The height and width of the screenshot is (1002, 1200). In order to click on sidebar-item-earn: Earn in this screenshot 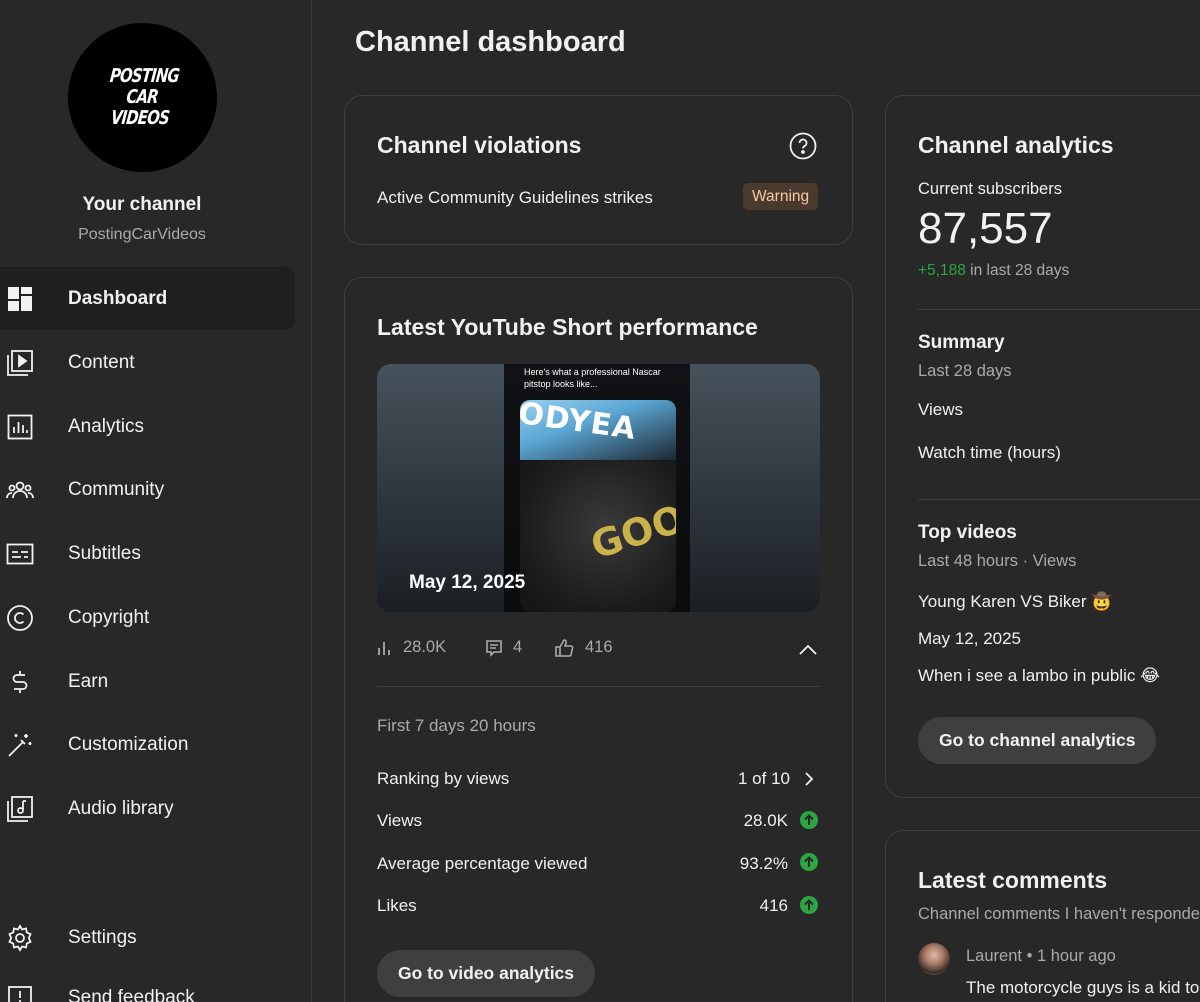, I will do `click(147, 681)`.